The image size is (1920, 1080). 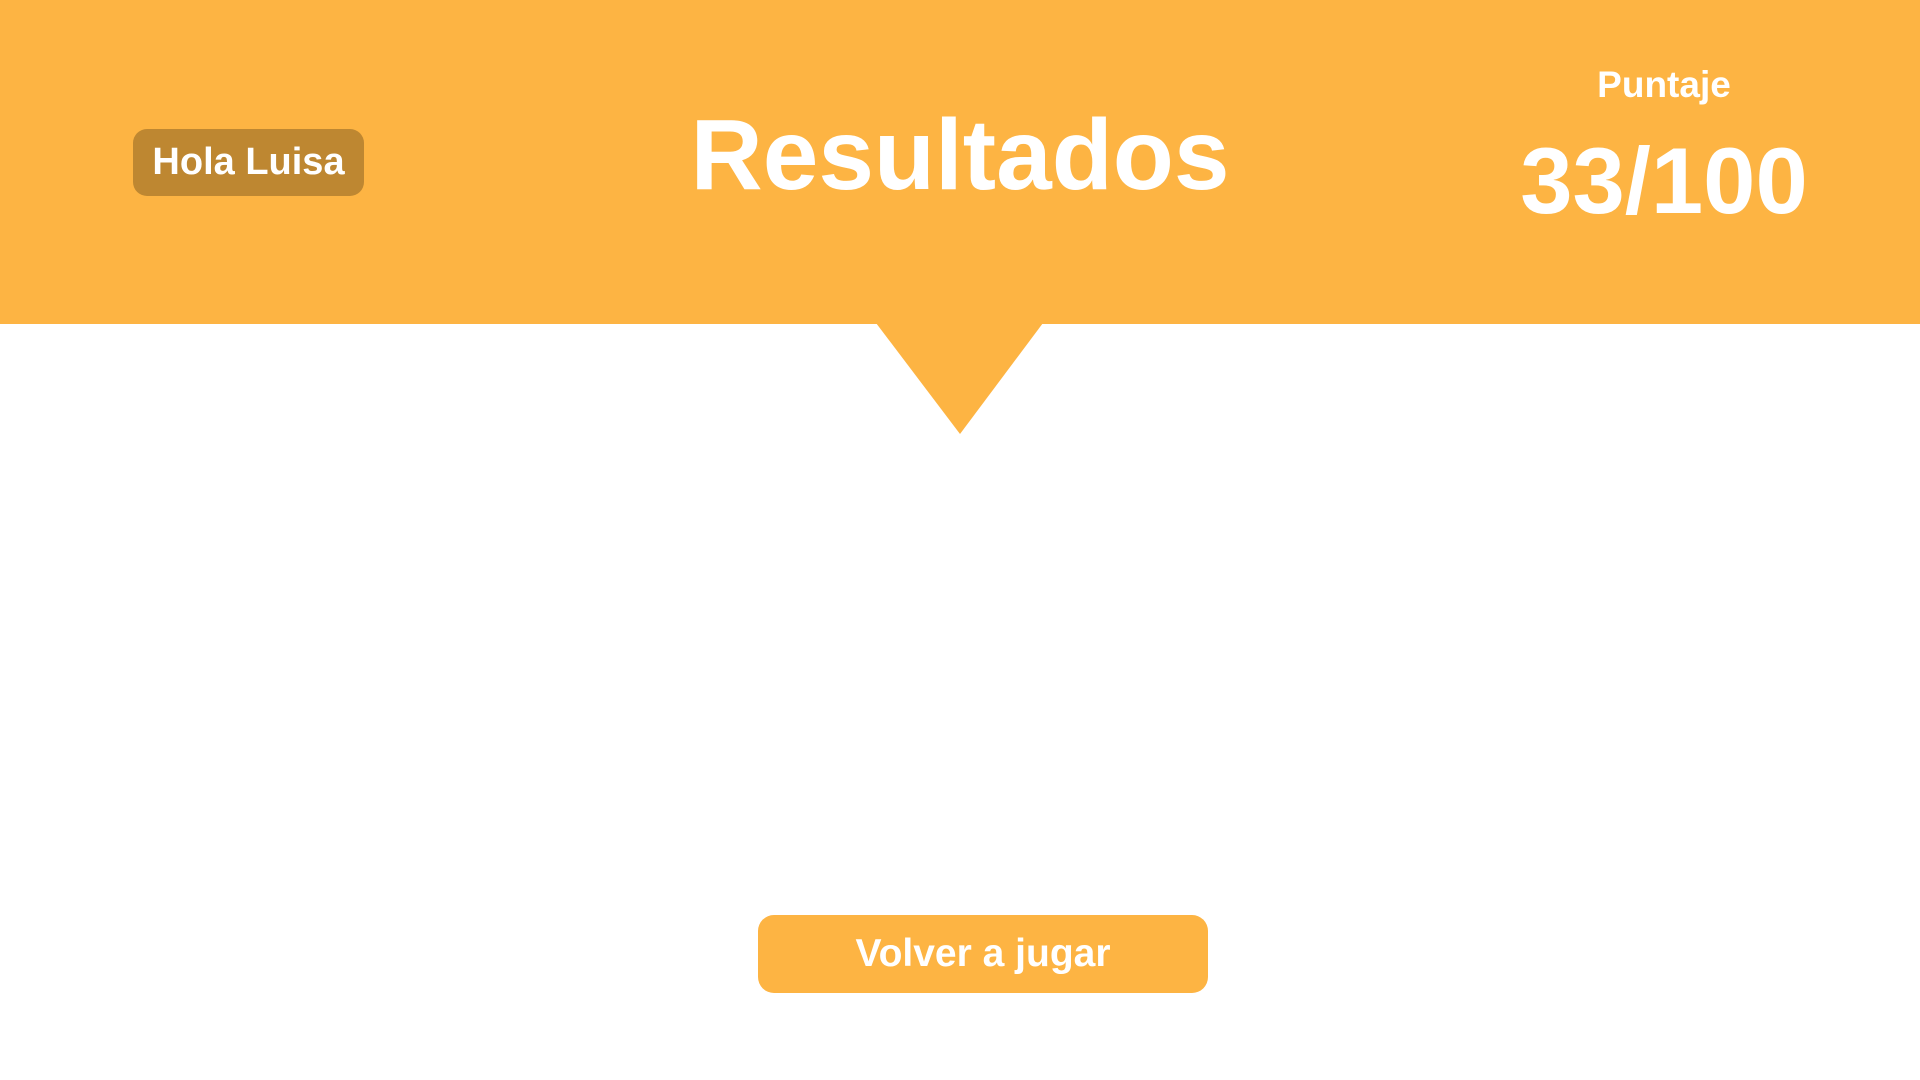 I want to click on score-value: 33/100, so click(x=1664, y=180).